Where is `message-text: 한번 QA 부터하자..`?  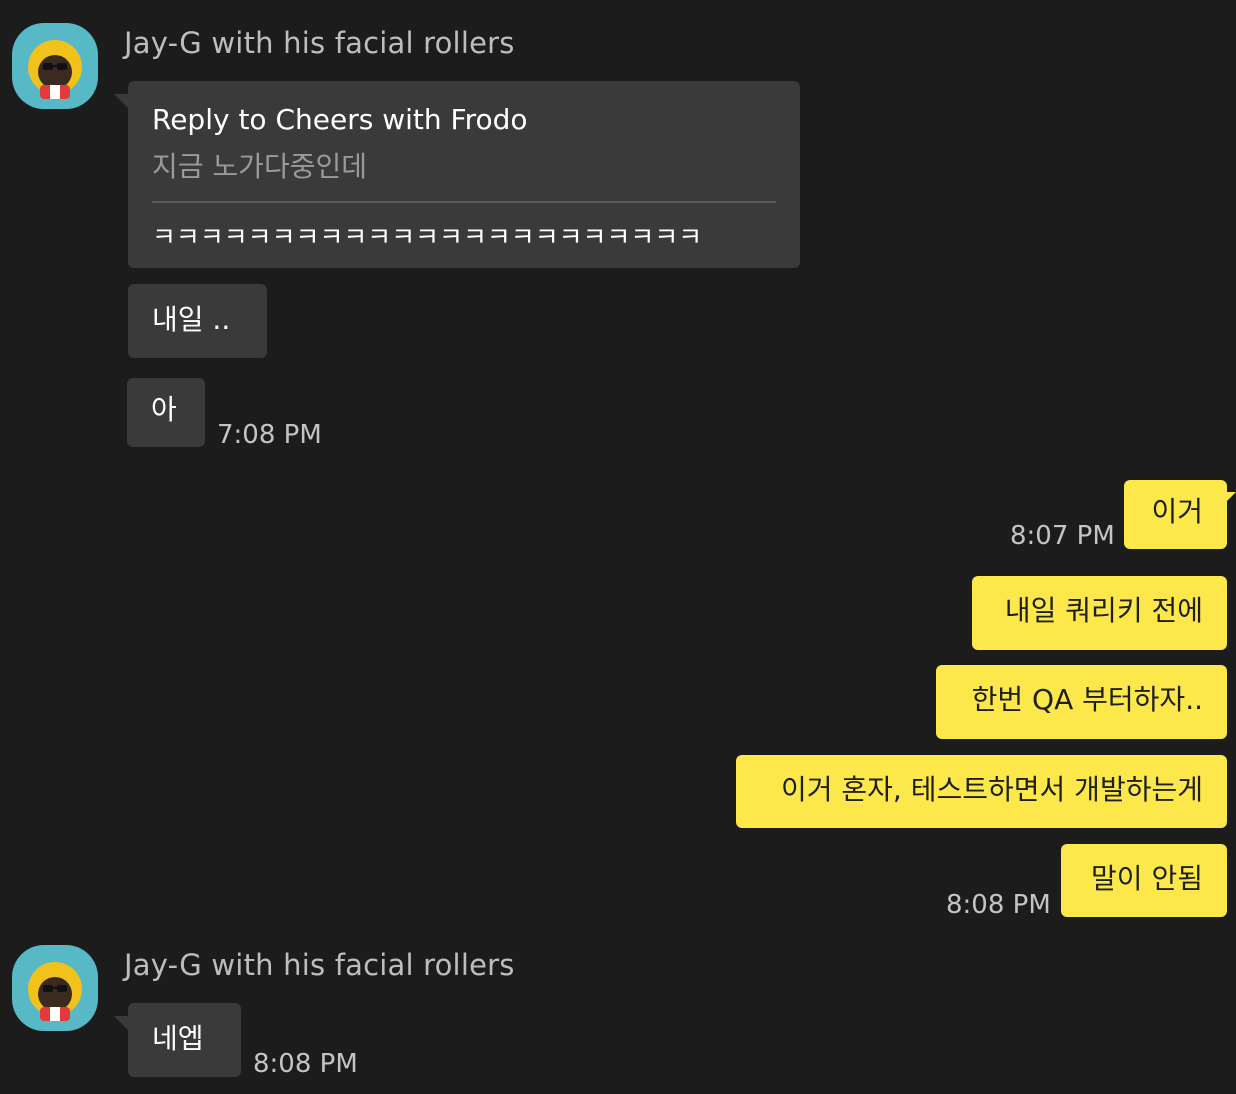 message-text: 한번 QA 부터하자.. is located at coordinates (1087, 699).